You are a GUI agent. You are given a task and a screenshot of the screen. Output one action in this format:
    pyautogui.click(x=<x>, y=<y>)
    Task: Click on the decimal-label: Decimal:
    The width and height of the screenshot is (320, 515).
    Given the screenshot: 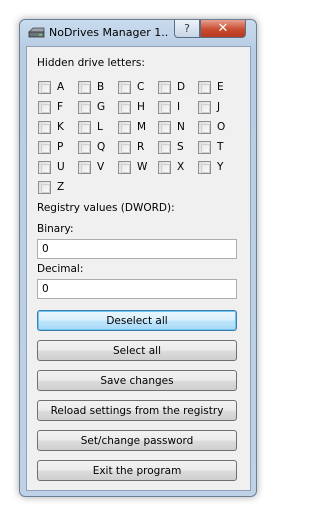 What is the action you would take?
    pyautogui.click(x=60, y=269)
    